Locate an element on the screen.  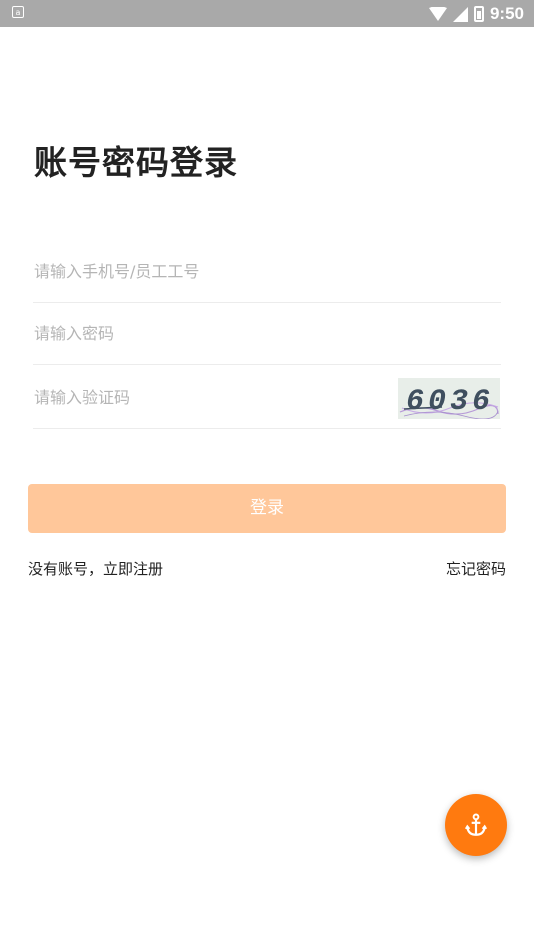
captcha-input is located at coordinates (213, 397).